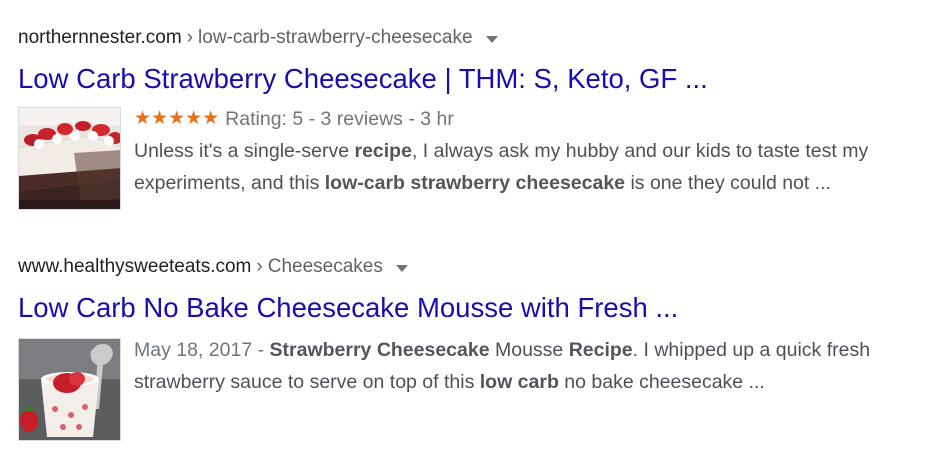 The image size is (929, 460). Describe the element at coordinates (379, 350) in the screenshot. I see `snippet-highlight: Strawberry Cheesecake` at that location.